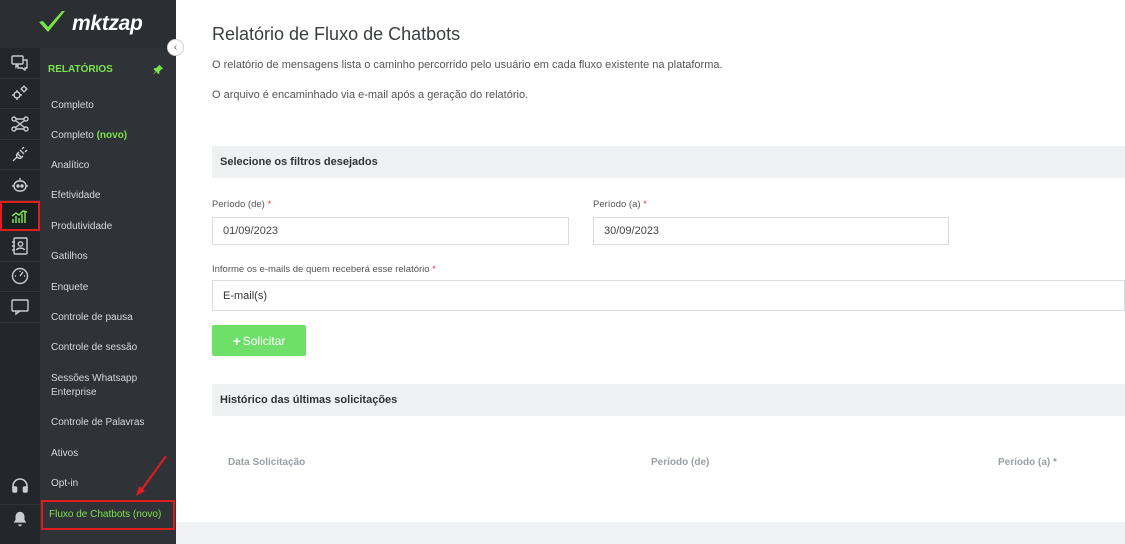 The width and height of the screenshot is (1125, 544). What do you see at coordinates (668, 295) in the screenshot?
I see `emails-input: E-mail(s)` at bounding box center [668, 295].